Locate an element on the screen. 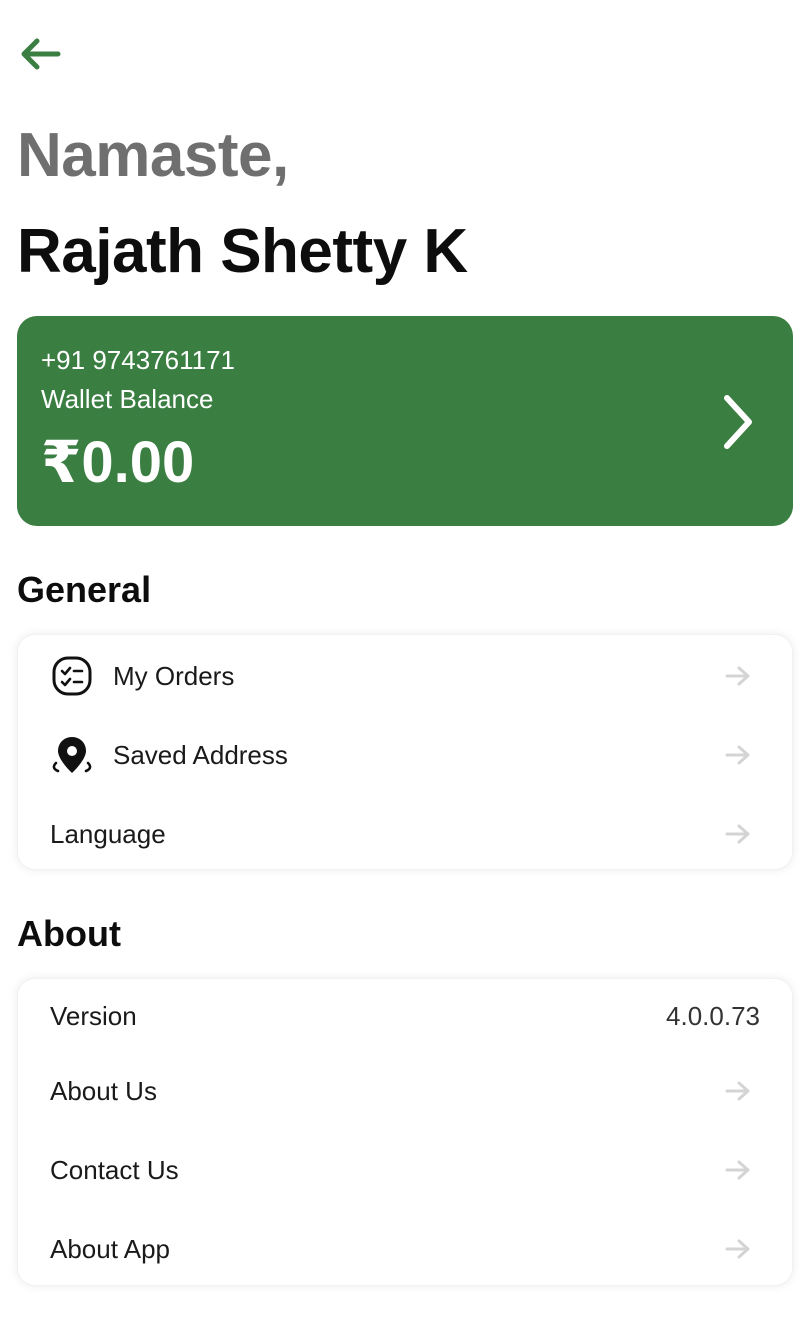 Image resolution: width=802 pixels, height=1322 pixels. menu-item-label: Language is located at coordinates (108, 834).